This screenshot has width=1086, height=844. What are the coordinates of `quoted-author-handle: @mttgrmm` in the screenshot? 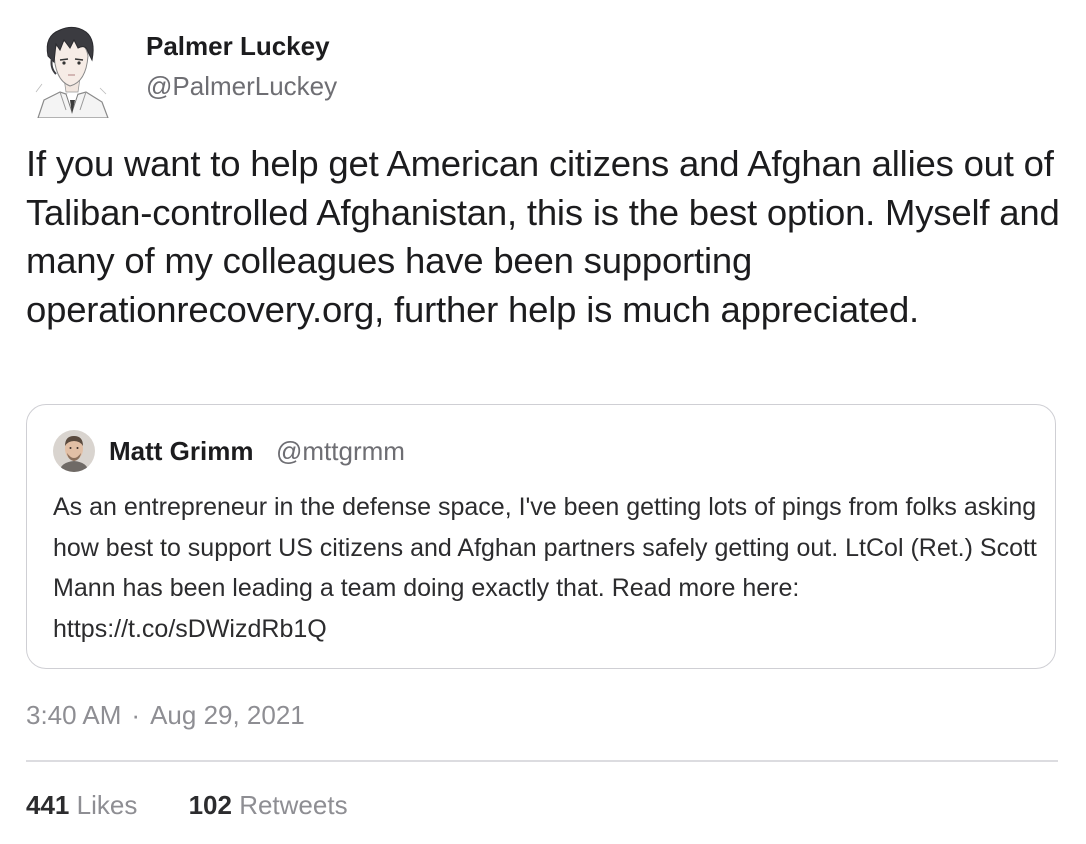 It's located at (340, 451).